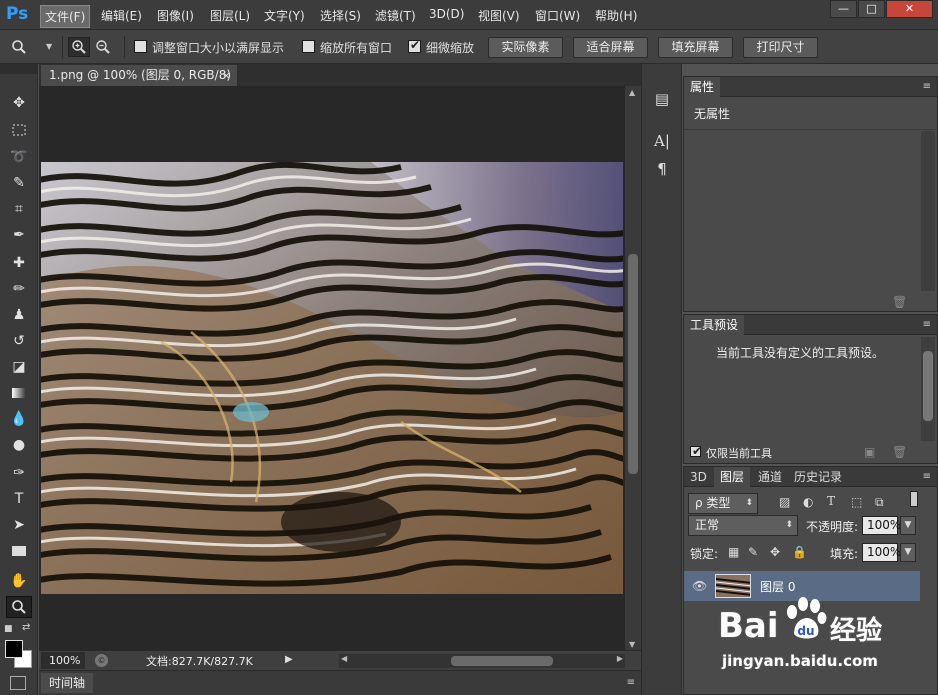  Describe the element at coordinates (19, 103) in the screenshot. I see `move-tool-icon: ✥` at that location.